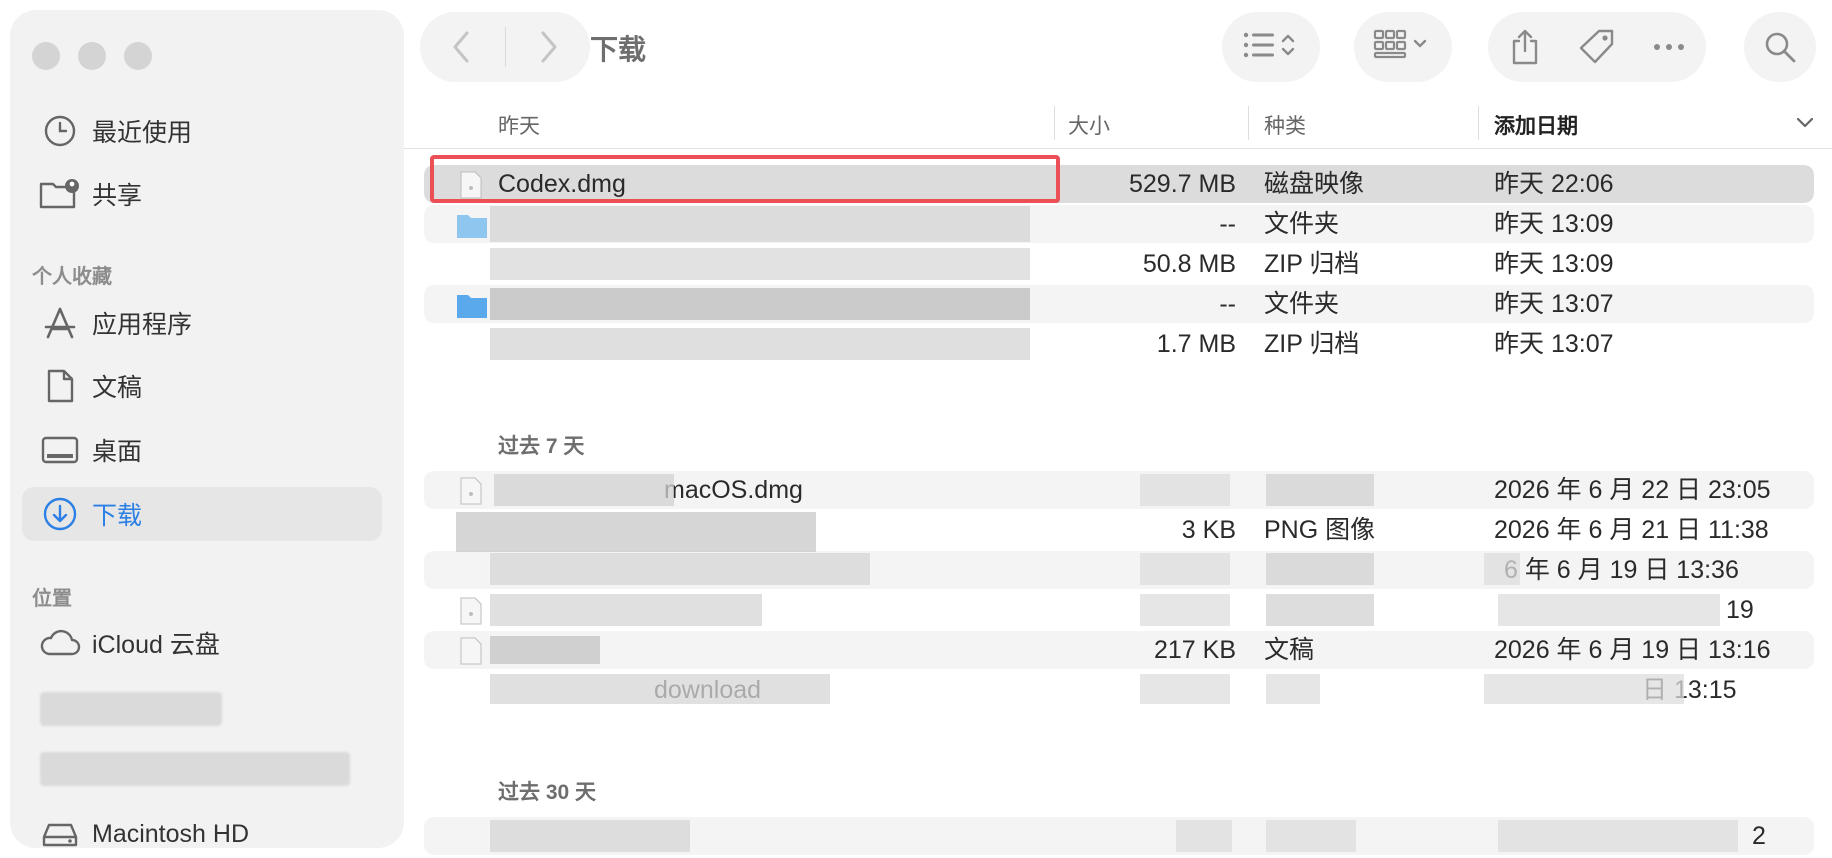  I want to click on sidebar-item-applications: 应用程序, so click(202, 323).